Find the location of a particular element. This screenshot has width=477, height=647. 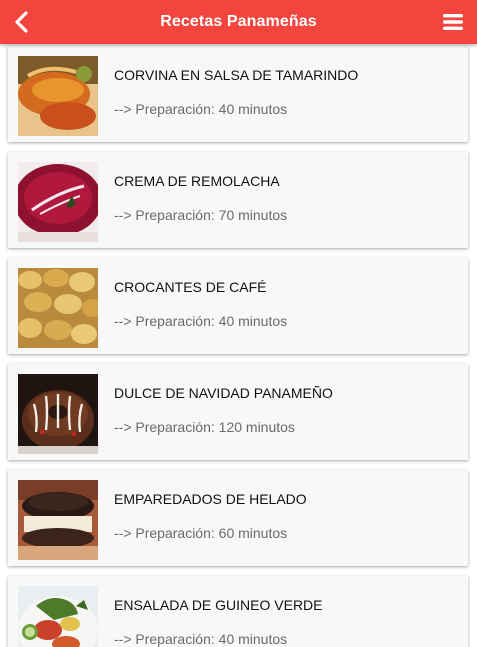

app-bar: Recetas Panameñas is located at coordinates (238, 22).